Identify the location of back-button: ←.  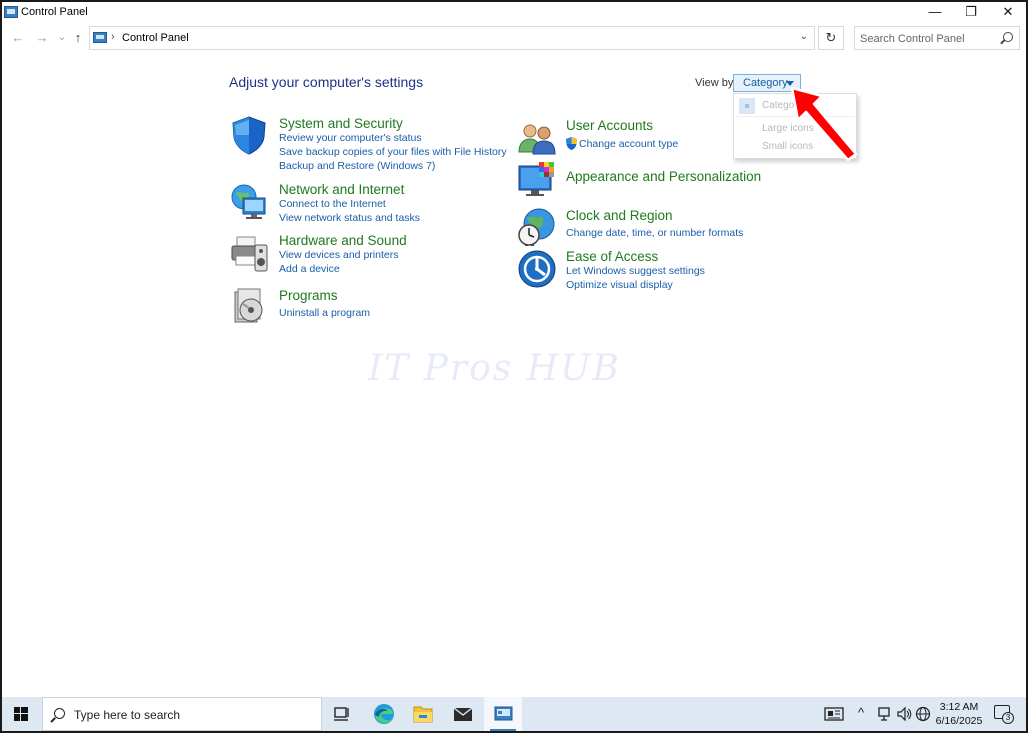
(18, 38).